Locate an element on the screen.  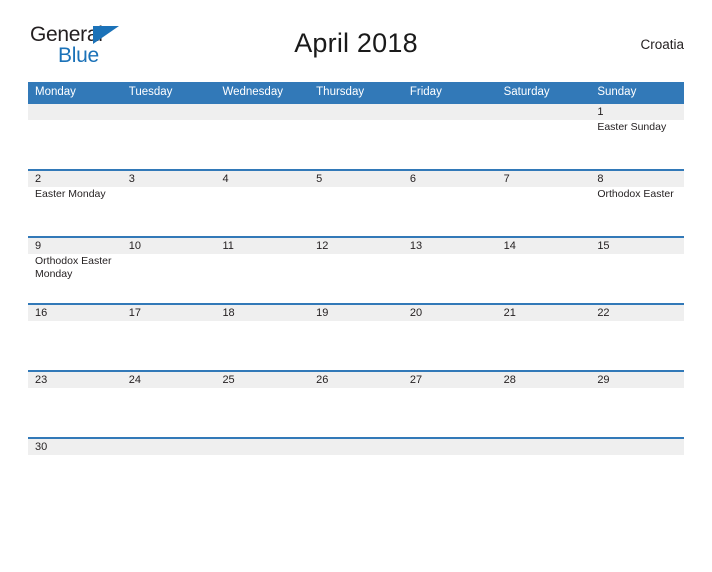
day-cell-30: 30 is located at coordinates (75, 447).